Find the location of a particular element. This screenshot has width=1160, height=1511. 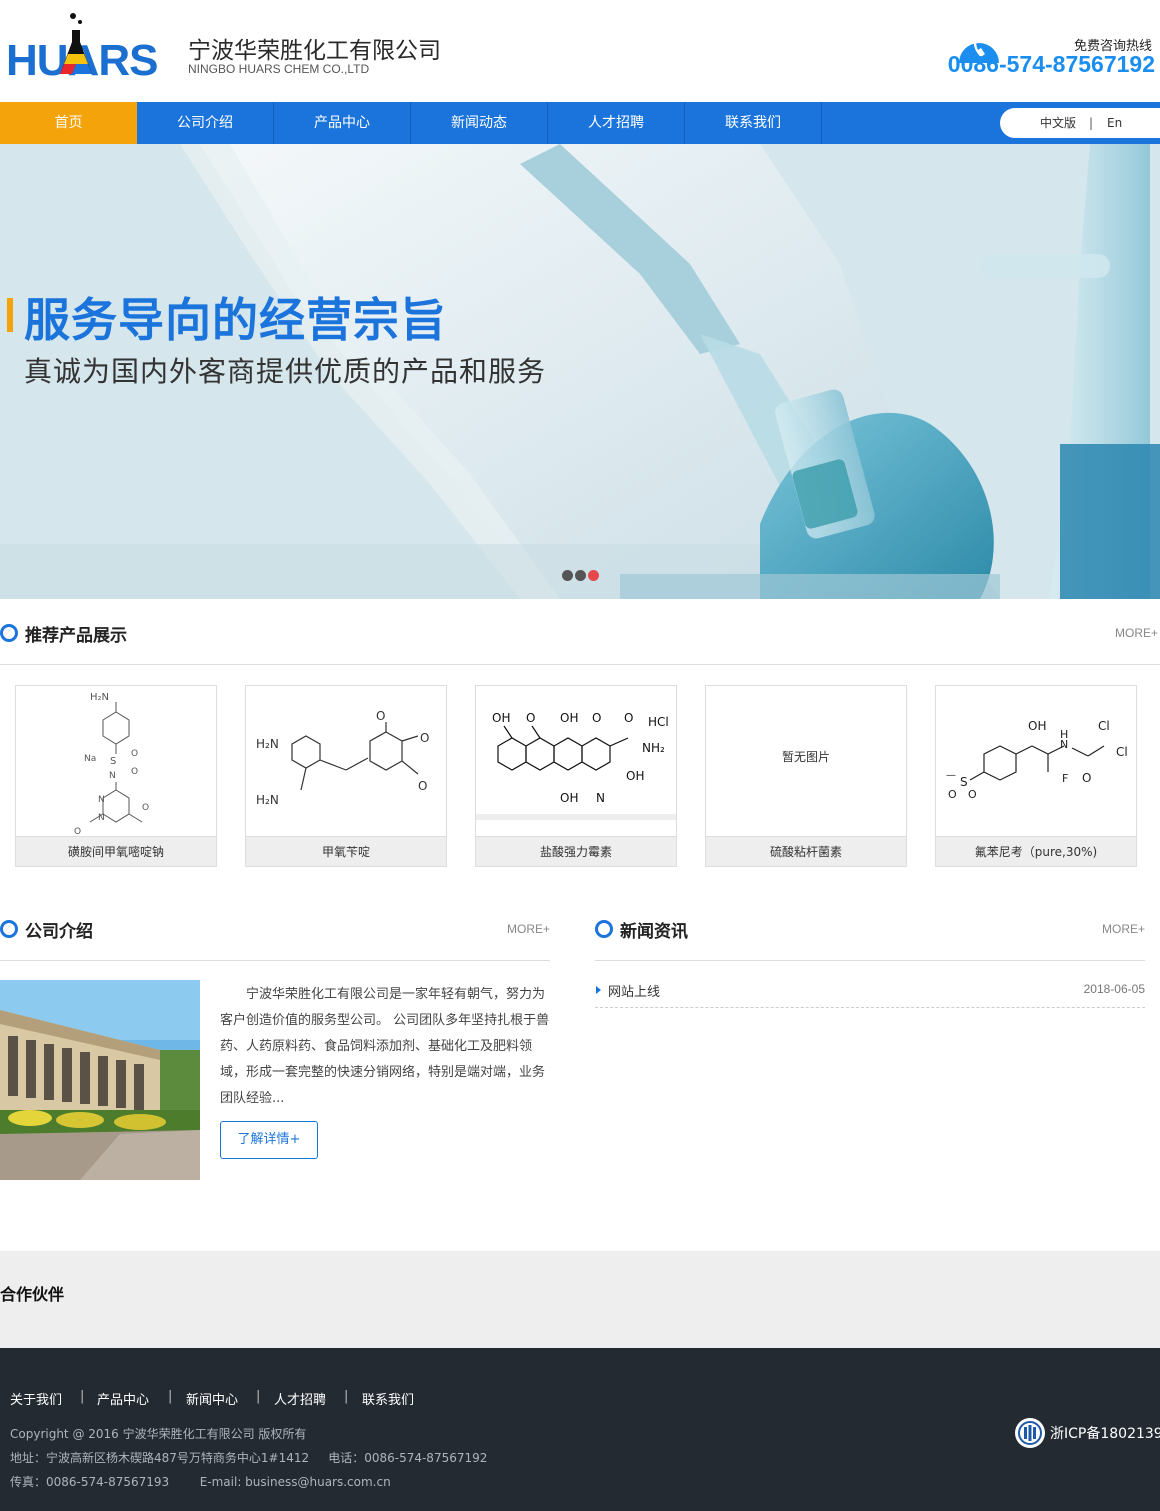

product-image-structure: H₂N S O O Na N N N O O is located at coordinates (111, 764).